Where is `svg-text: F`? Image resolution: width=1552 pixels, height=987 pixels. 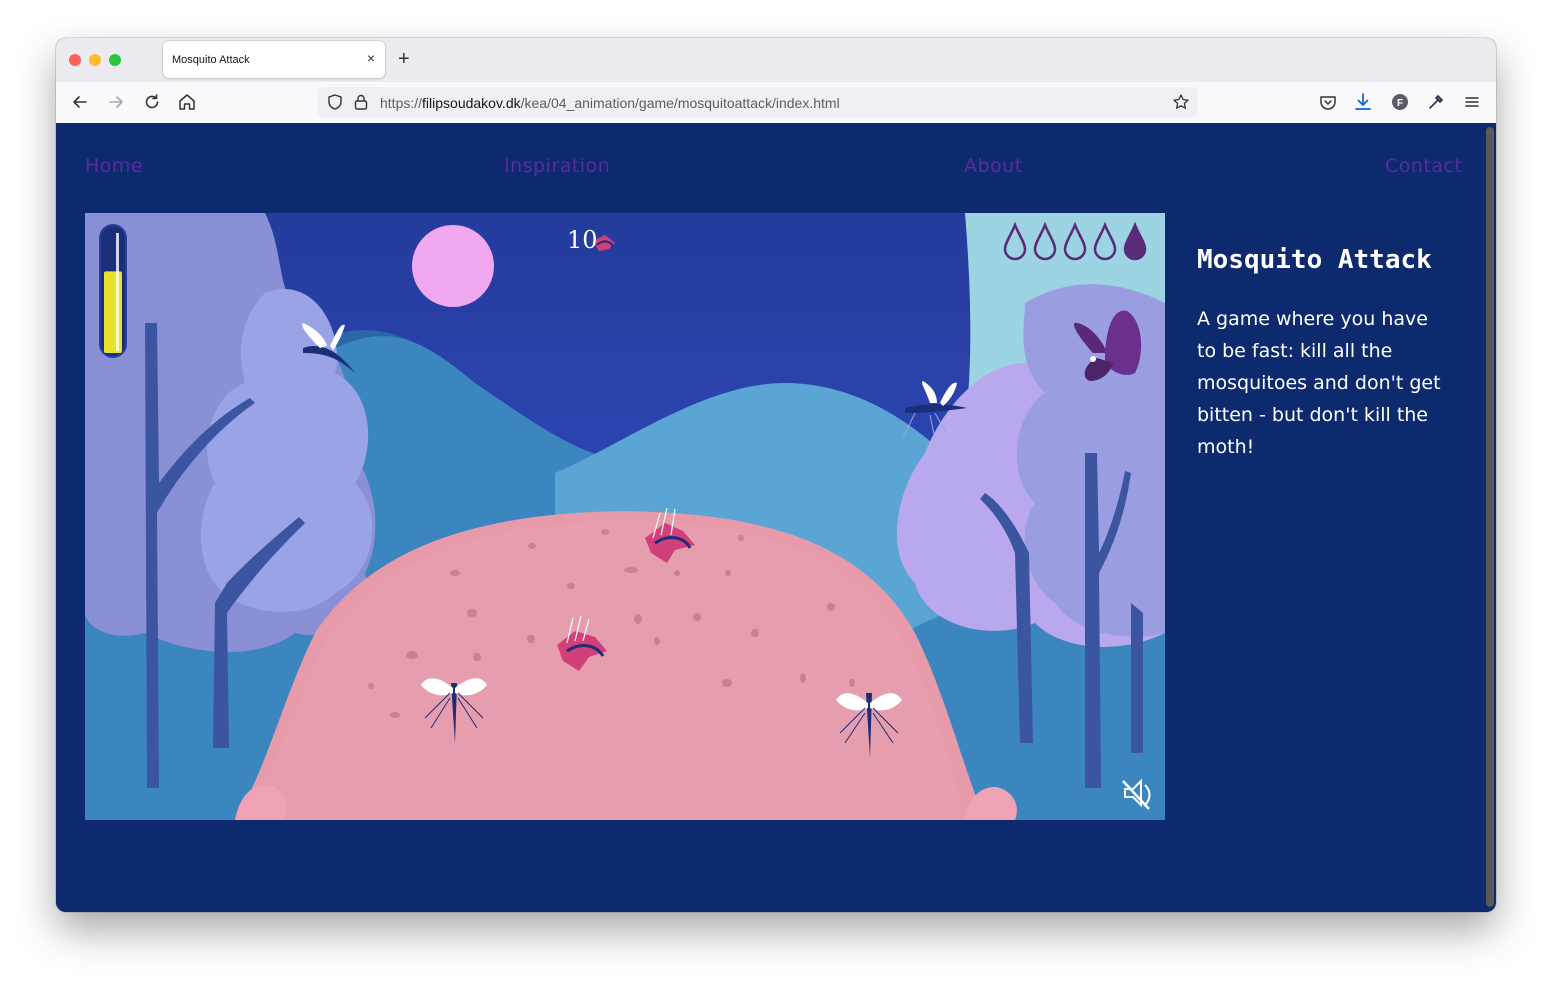 svg-text: F is located at coordinates (1400, 103).